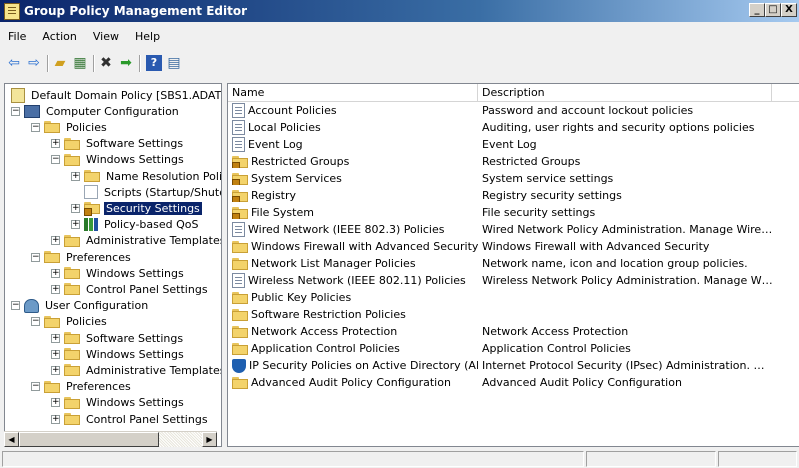 This screenshot has height=468, width=799. Describe the element at coordinates (59, 37) in the screenshot. I see `menu-action: Action` at that location.